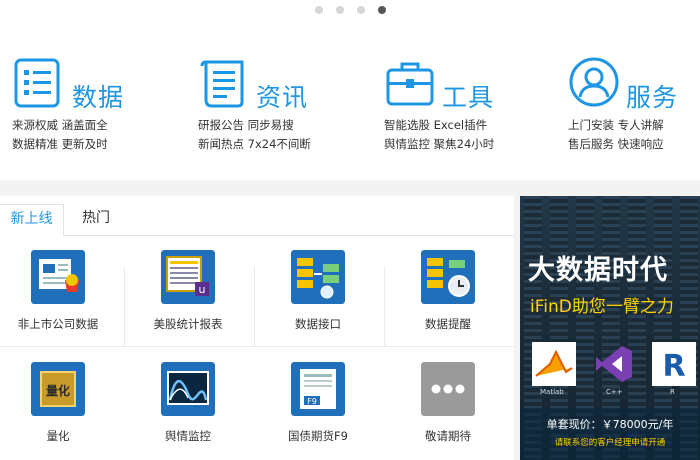  I want to click on svg-text: u, so click(202, 289).